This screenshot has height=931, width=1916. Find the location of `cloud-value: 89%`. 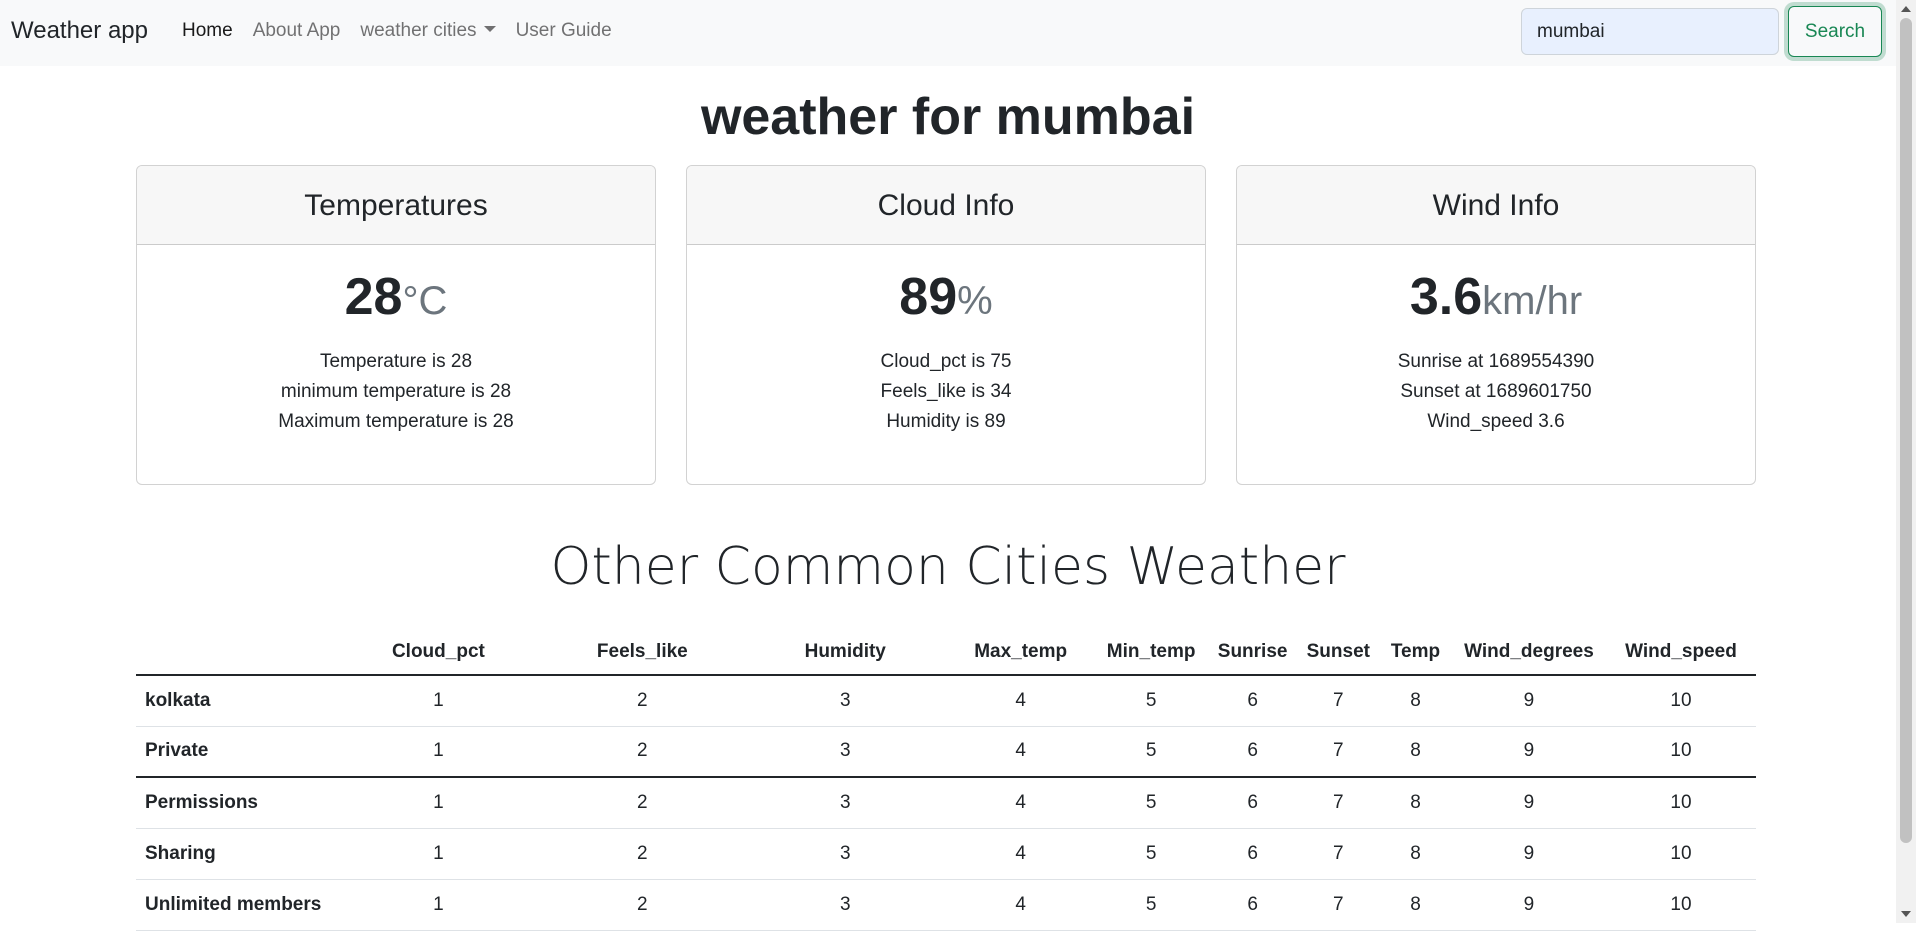

cloud-value: 89% is located at coordinates (946, 297).